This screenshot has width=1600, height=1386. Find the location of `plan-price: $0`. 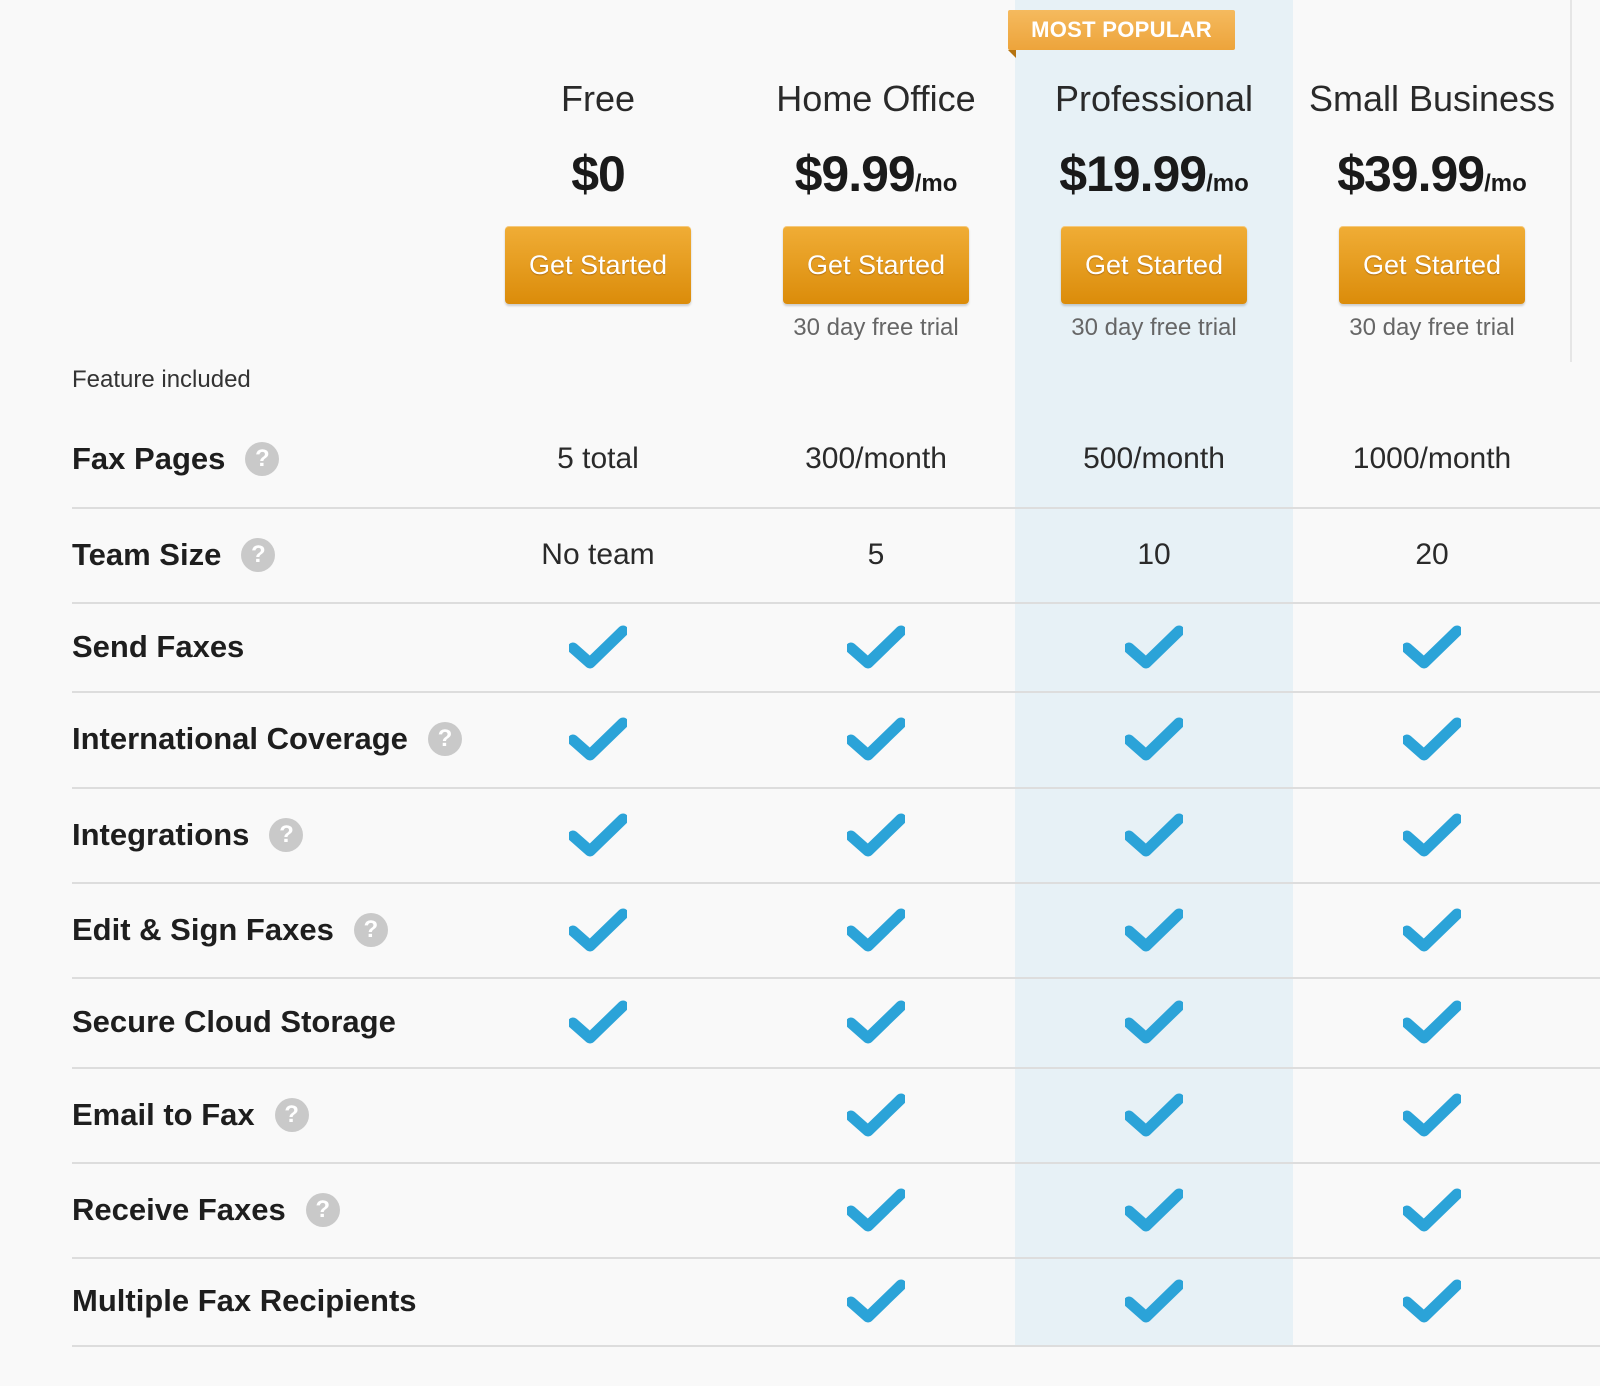

plan-price: $0 is located at coordinates (598, 174).